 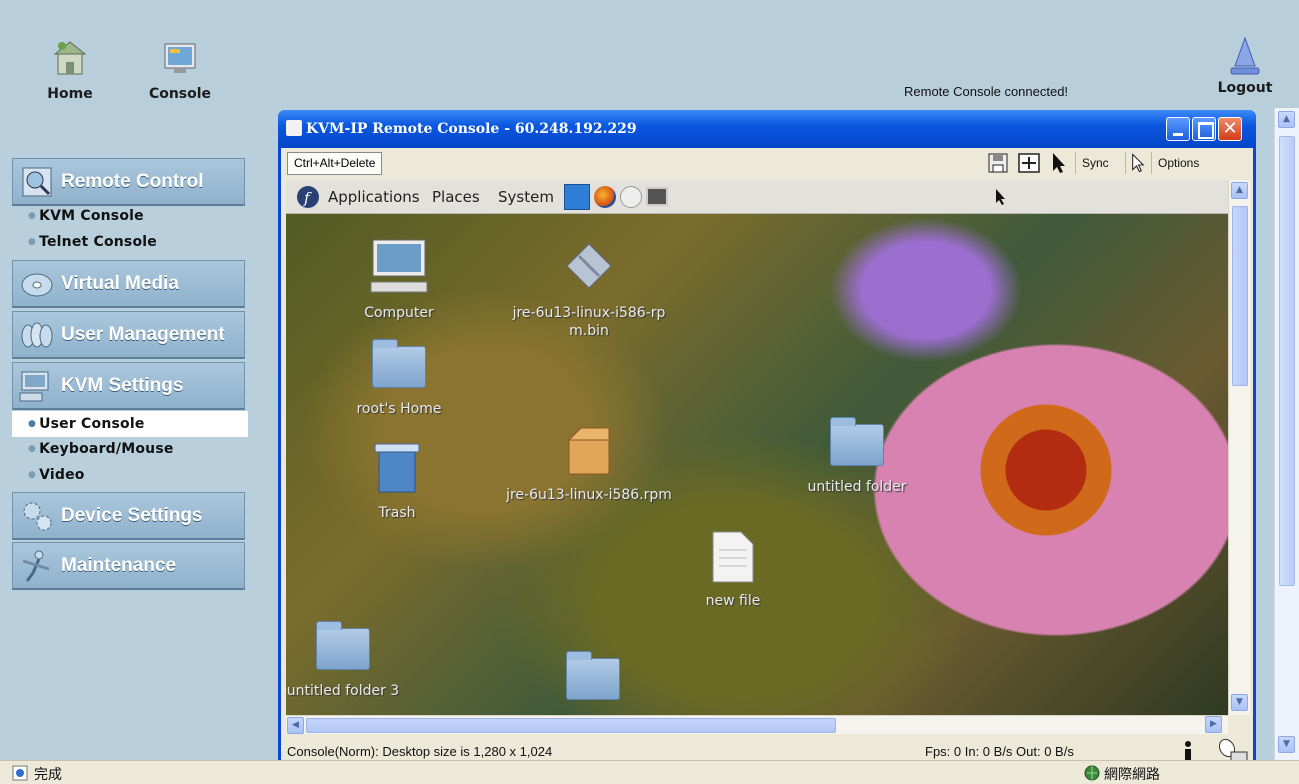 What do you see at coordinates (37, 284) in the screenshot?
I see `disc-icon` at bounding box center [37, 284].